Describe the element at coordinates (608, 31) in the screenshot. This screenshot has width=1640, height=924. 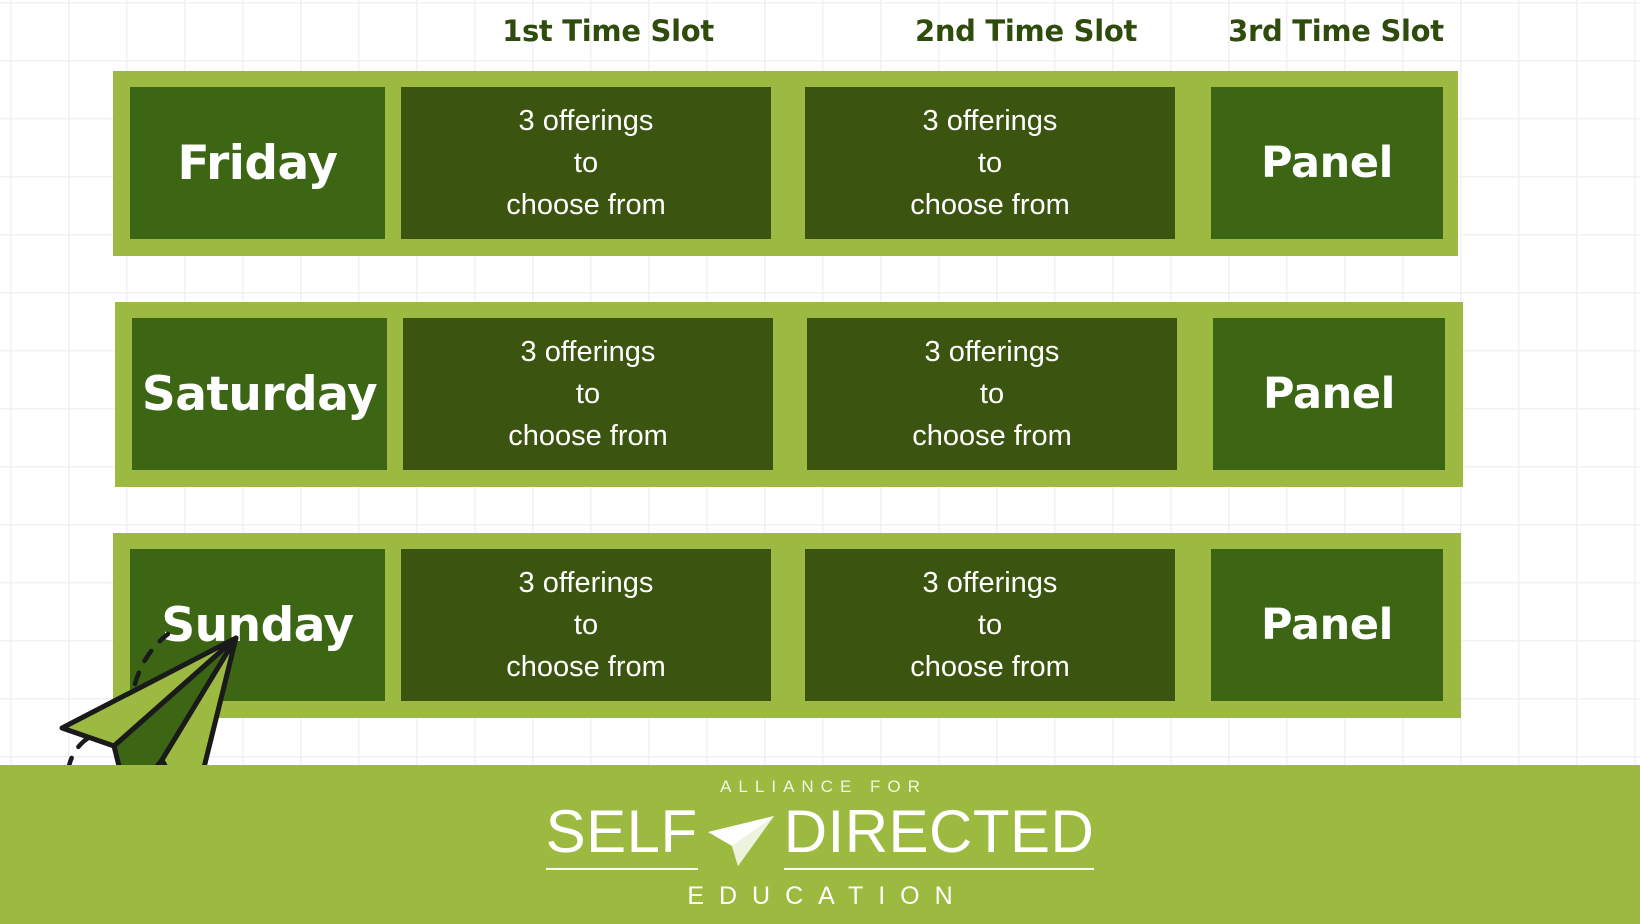
I see `column-header-slot-1: 1st Time Slot` at that location.